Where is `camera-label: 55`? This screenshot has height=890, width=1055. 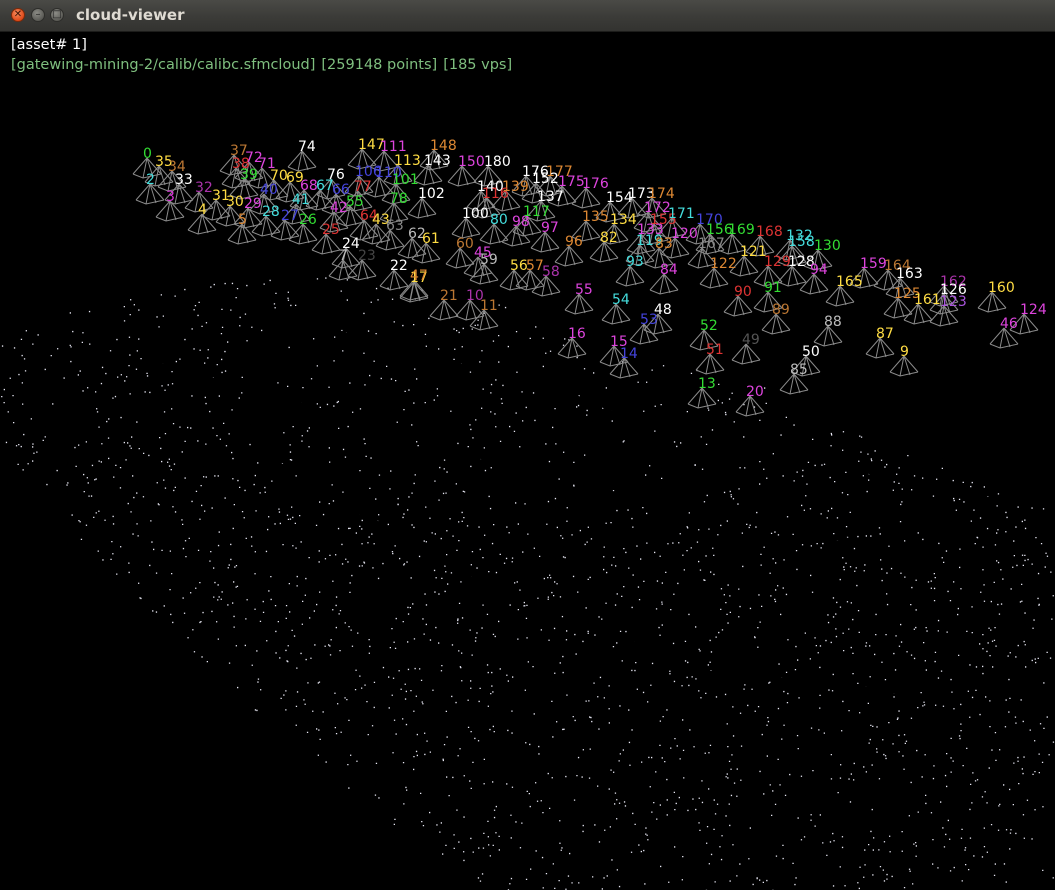 camera-label: 55 is located at coordinates (584, 290).